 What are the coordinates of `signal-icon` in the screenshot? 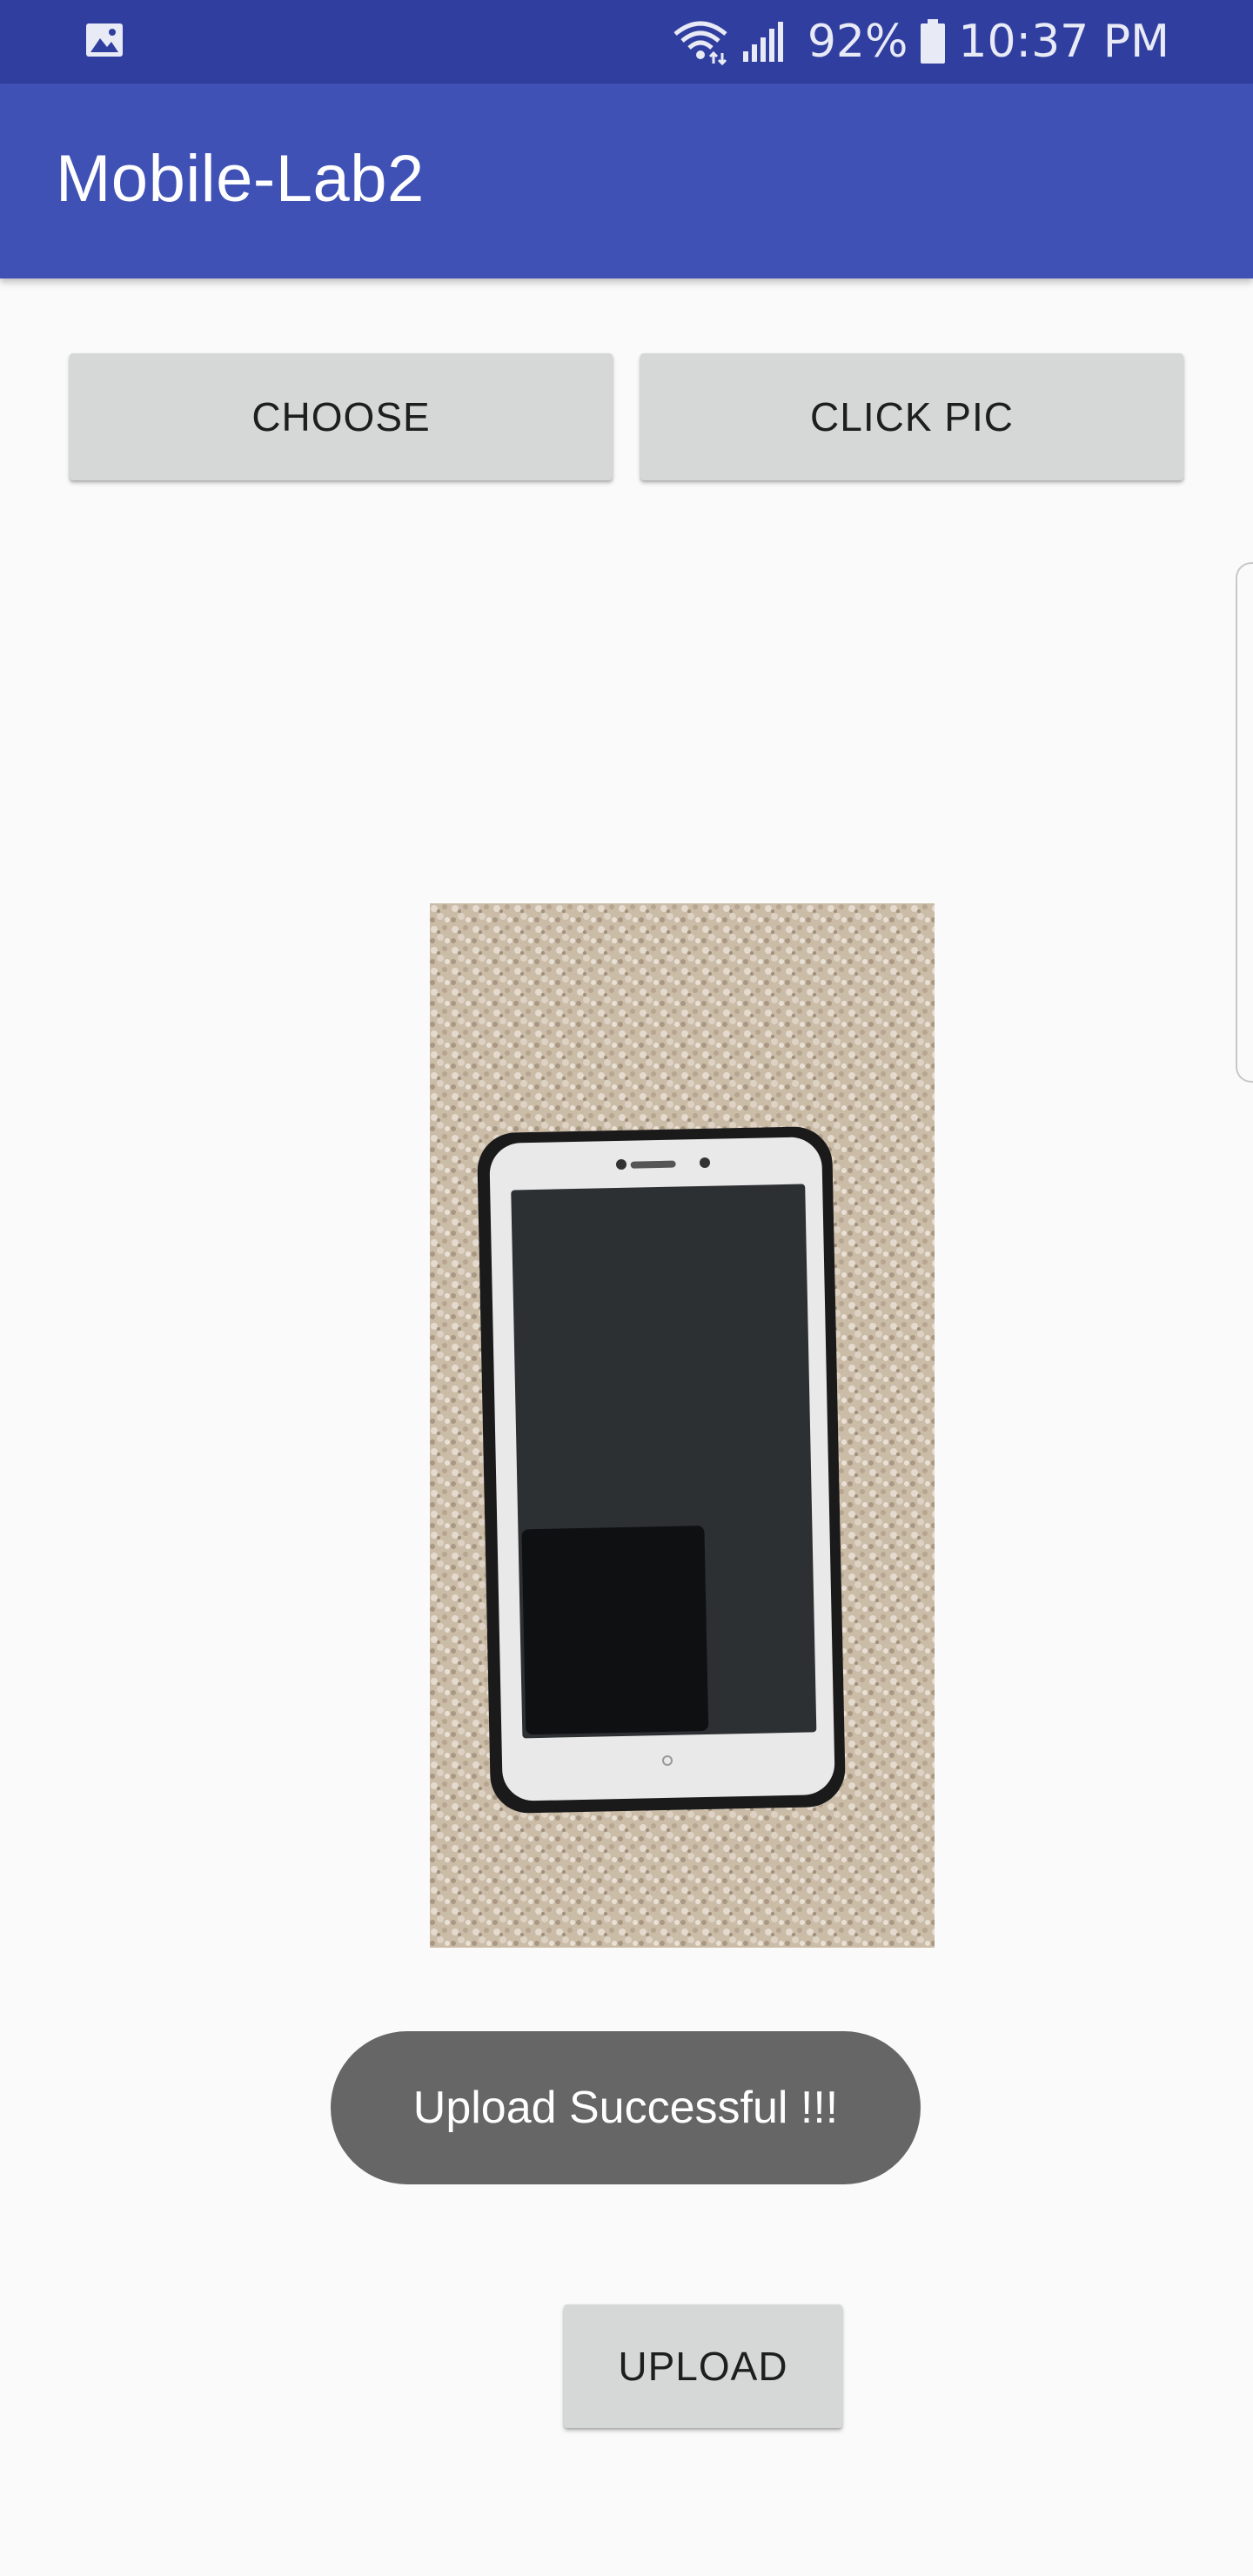 It's located at (764, 42).